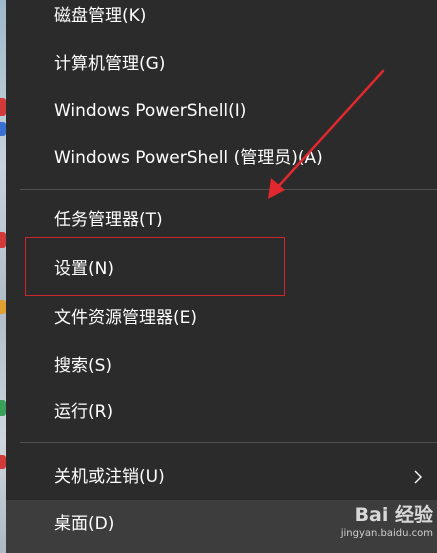 The width and height of the screenshot is (437, 553). I want to click on menu-item-label: 关机或注销(U), so click(109, 477).